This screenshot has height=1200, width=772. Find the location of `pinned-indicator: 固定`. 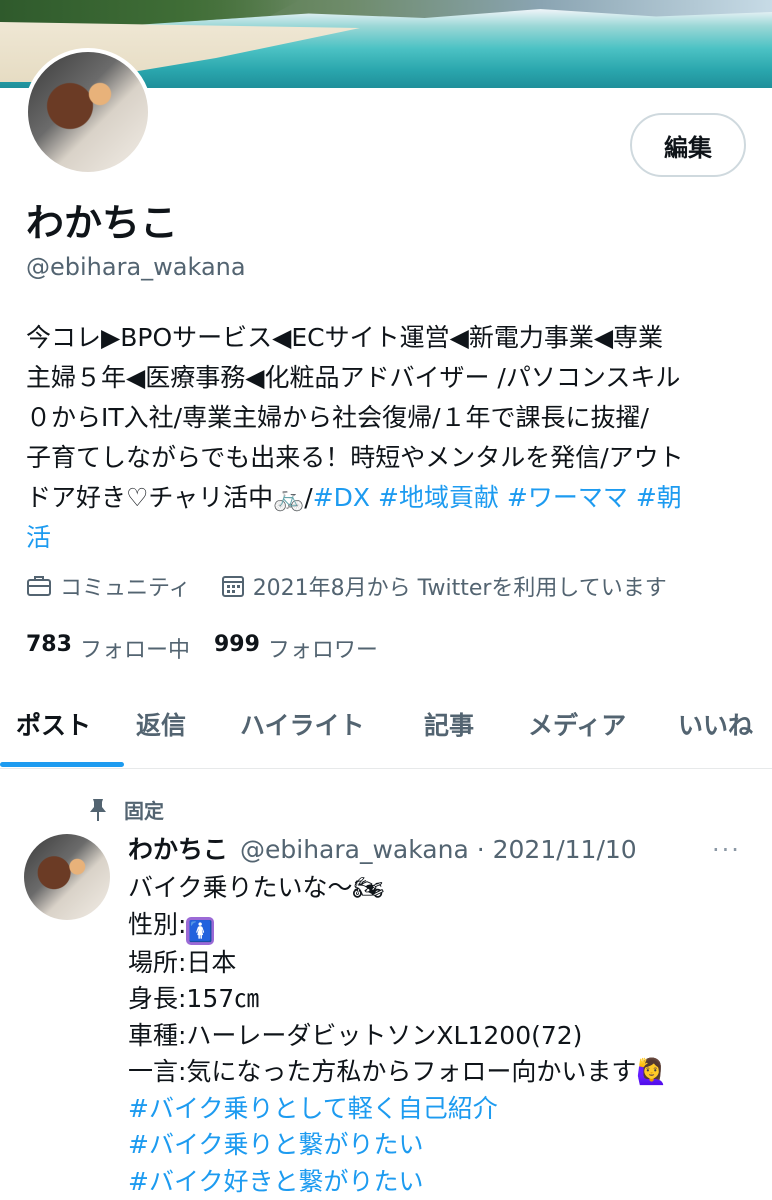

pinned-indicator: 固定 is located at coordinates (126, 809).